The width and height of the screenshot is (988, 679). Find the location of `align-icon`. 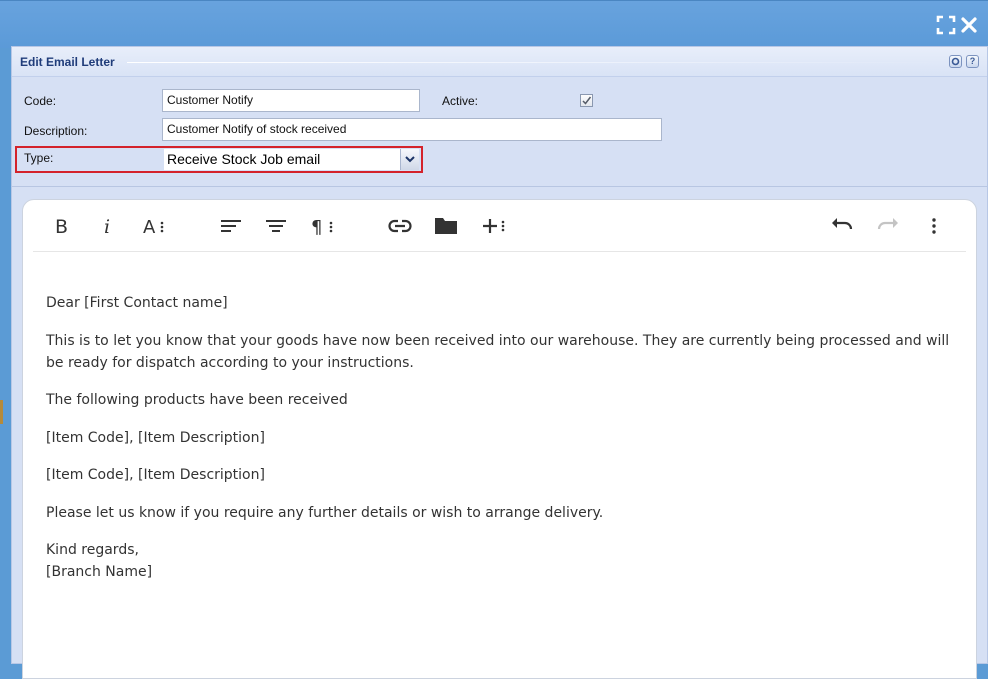

align-icon is located at coordinates (230, 226).